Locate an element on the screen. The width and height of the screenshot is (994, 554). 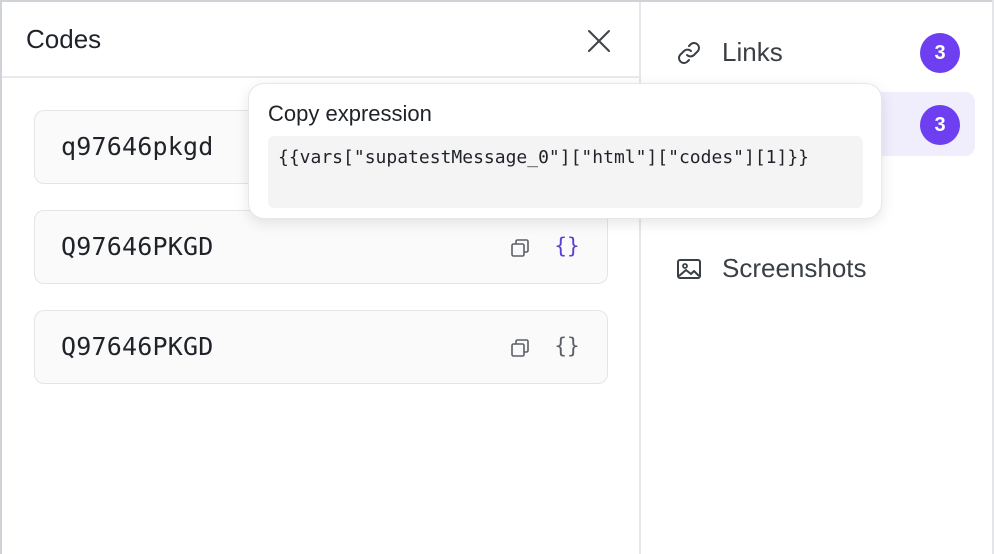
code-value: q97646pkgd is located at coordinates (137, 146).